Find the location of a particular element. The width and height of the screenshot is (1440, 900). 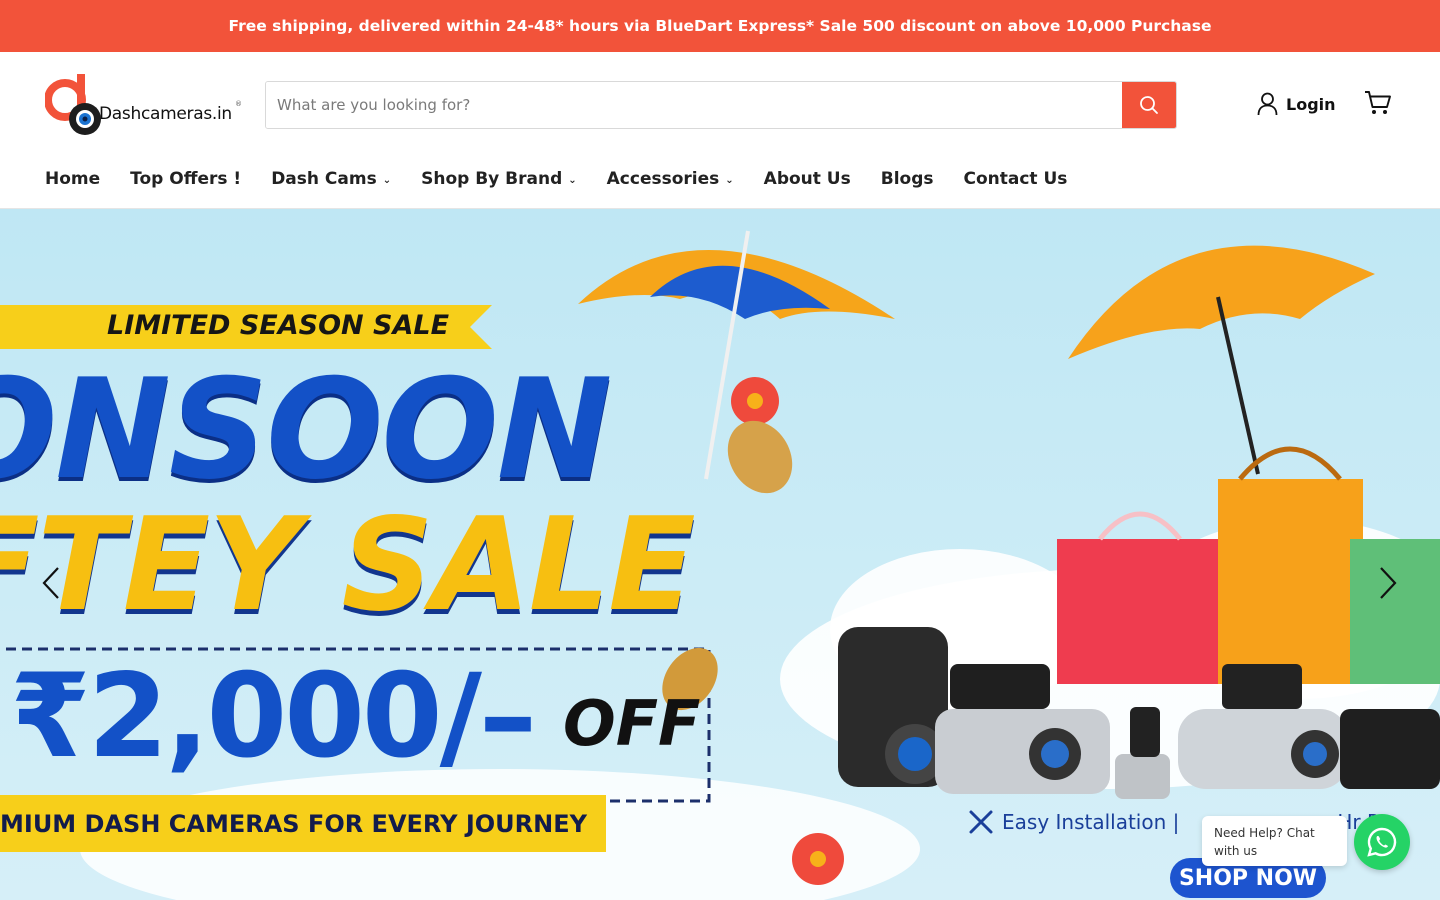

cart-button is located at coordinates (1378, 105).